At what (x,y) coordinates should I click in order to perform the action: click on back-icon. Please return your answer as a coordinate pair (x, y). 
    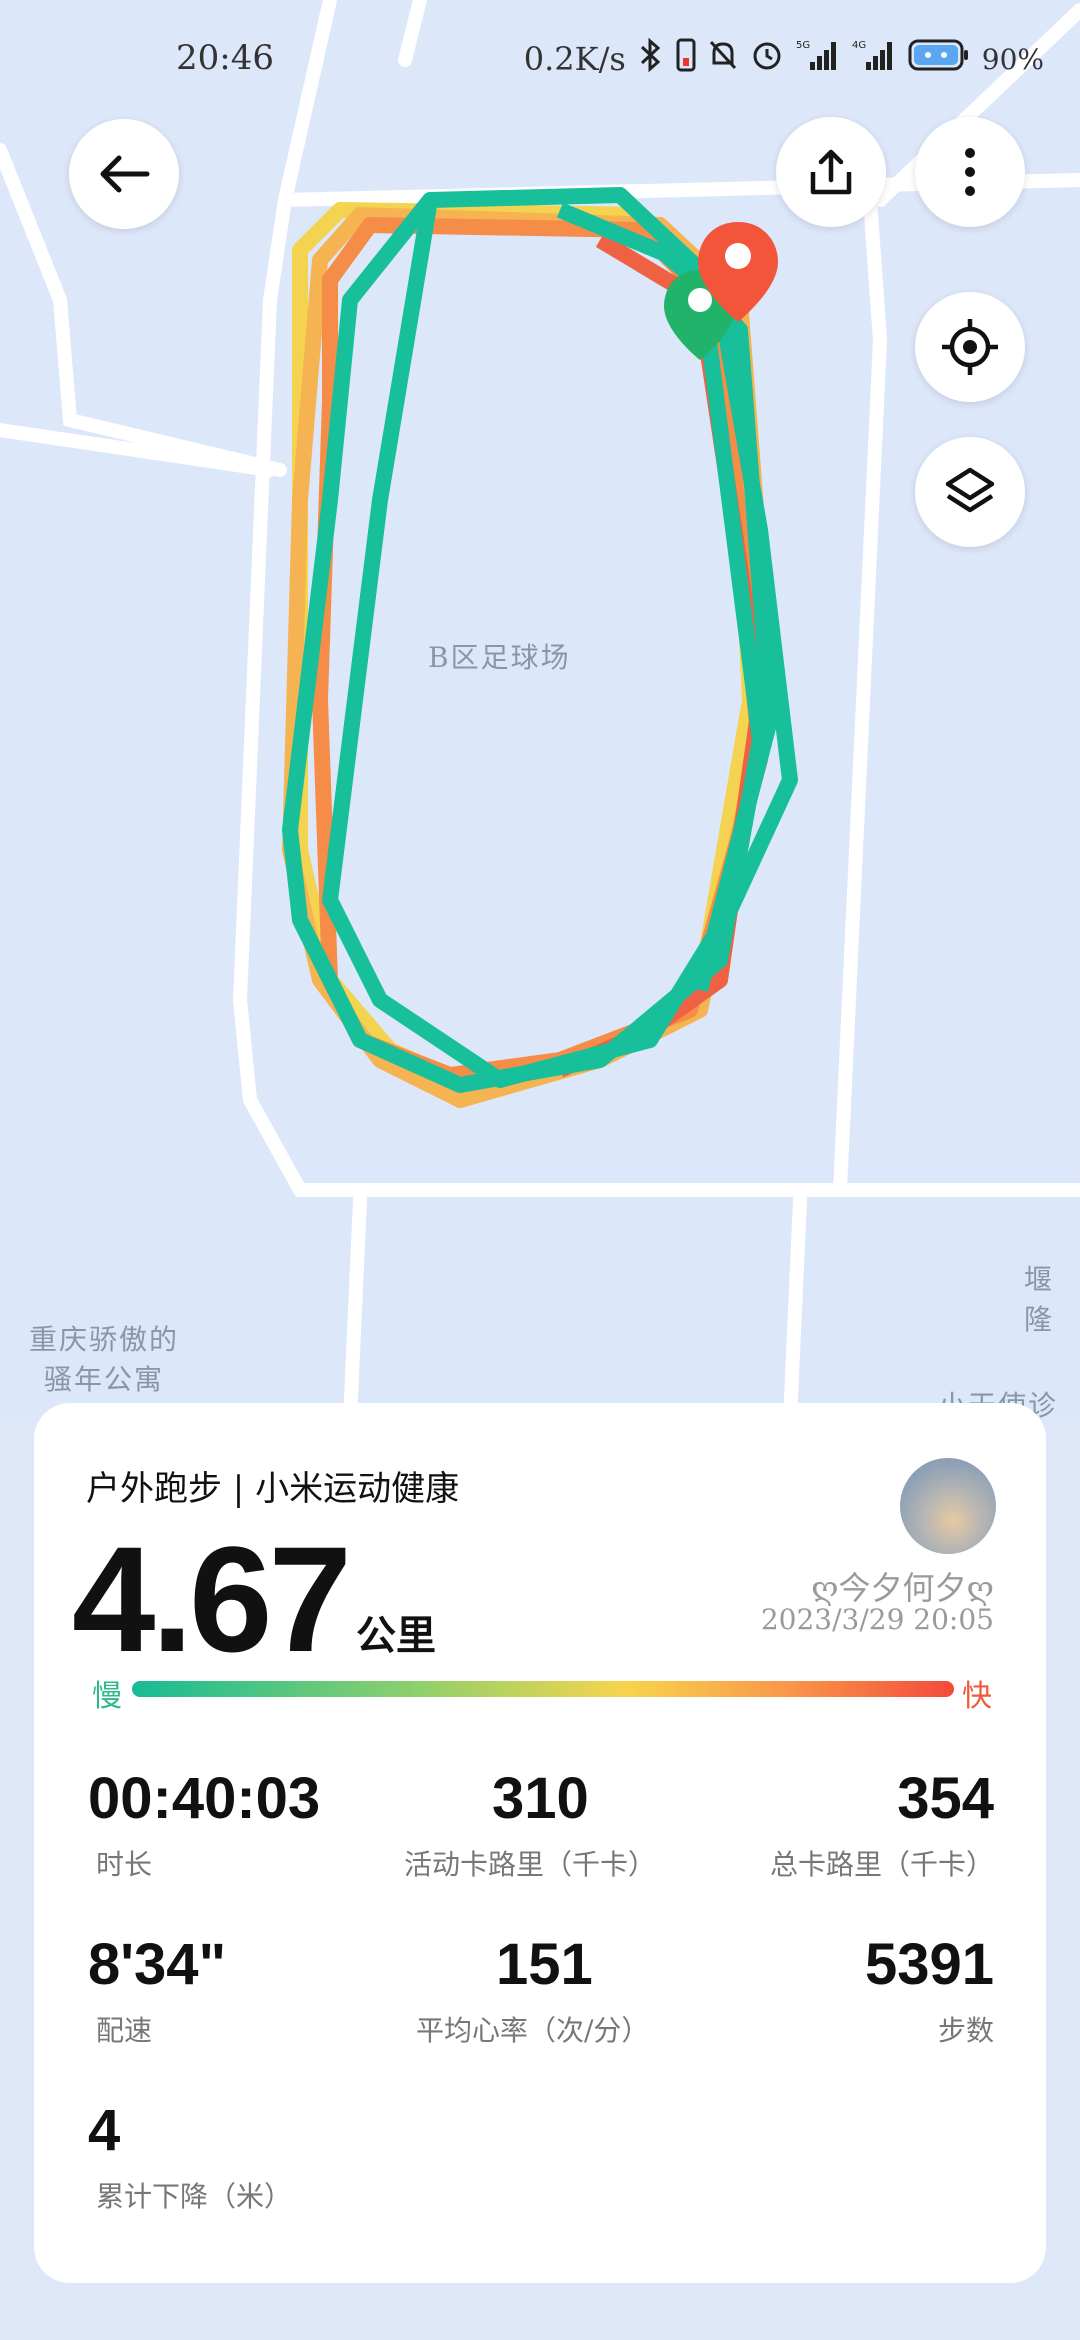
    Looking at the image, I should click on (125, 174).